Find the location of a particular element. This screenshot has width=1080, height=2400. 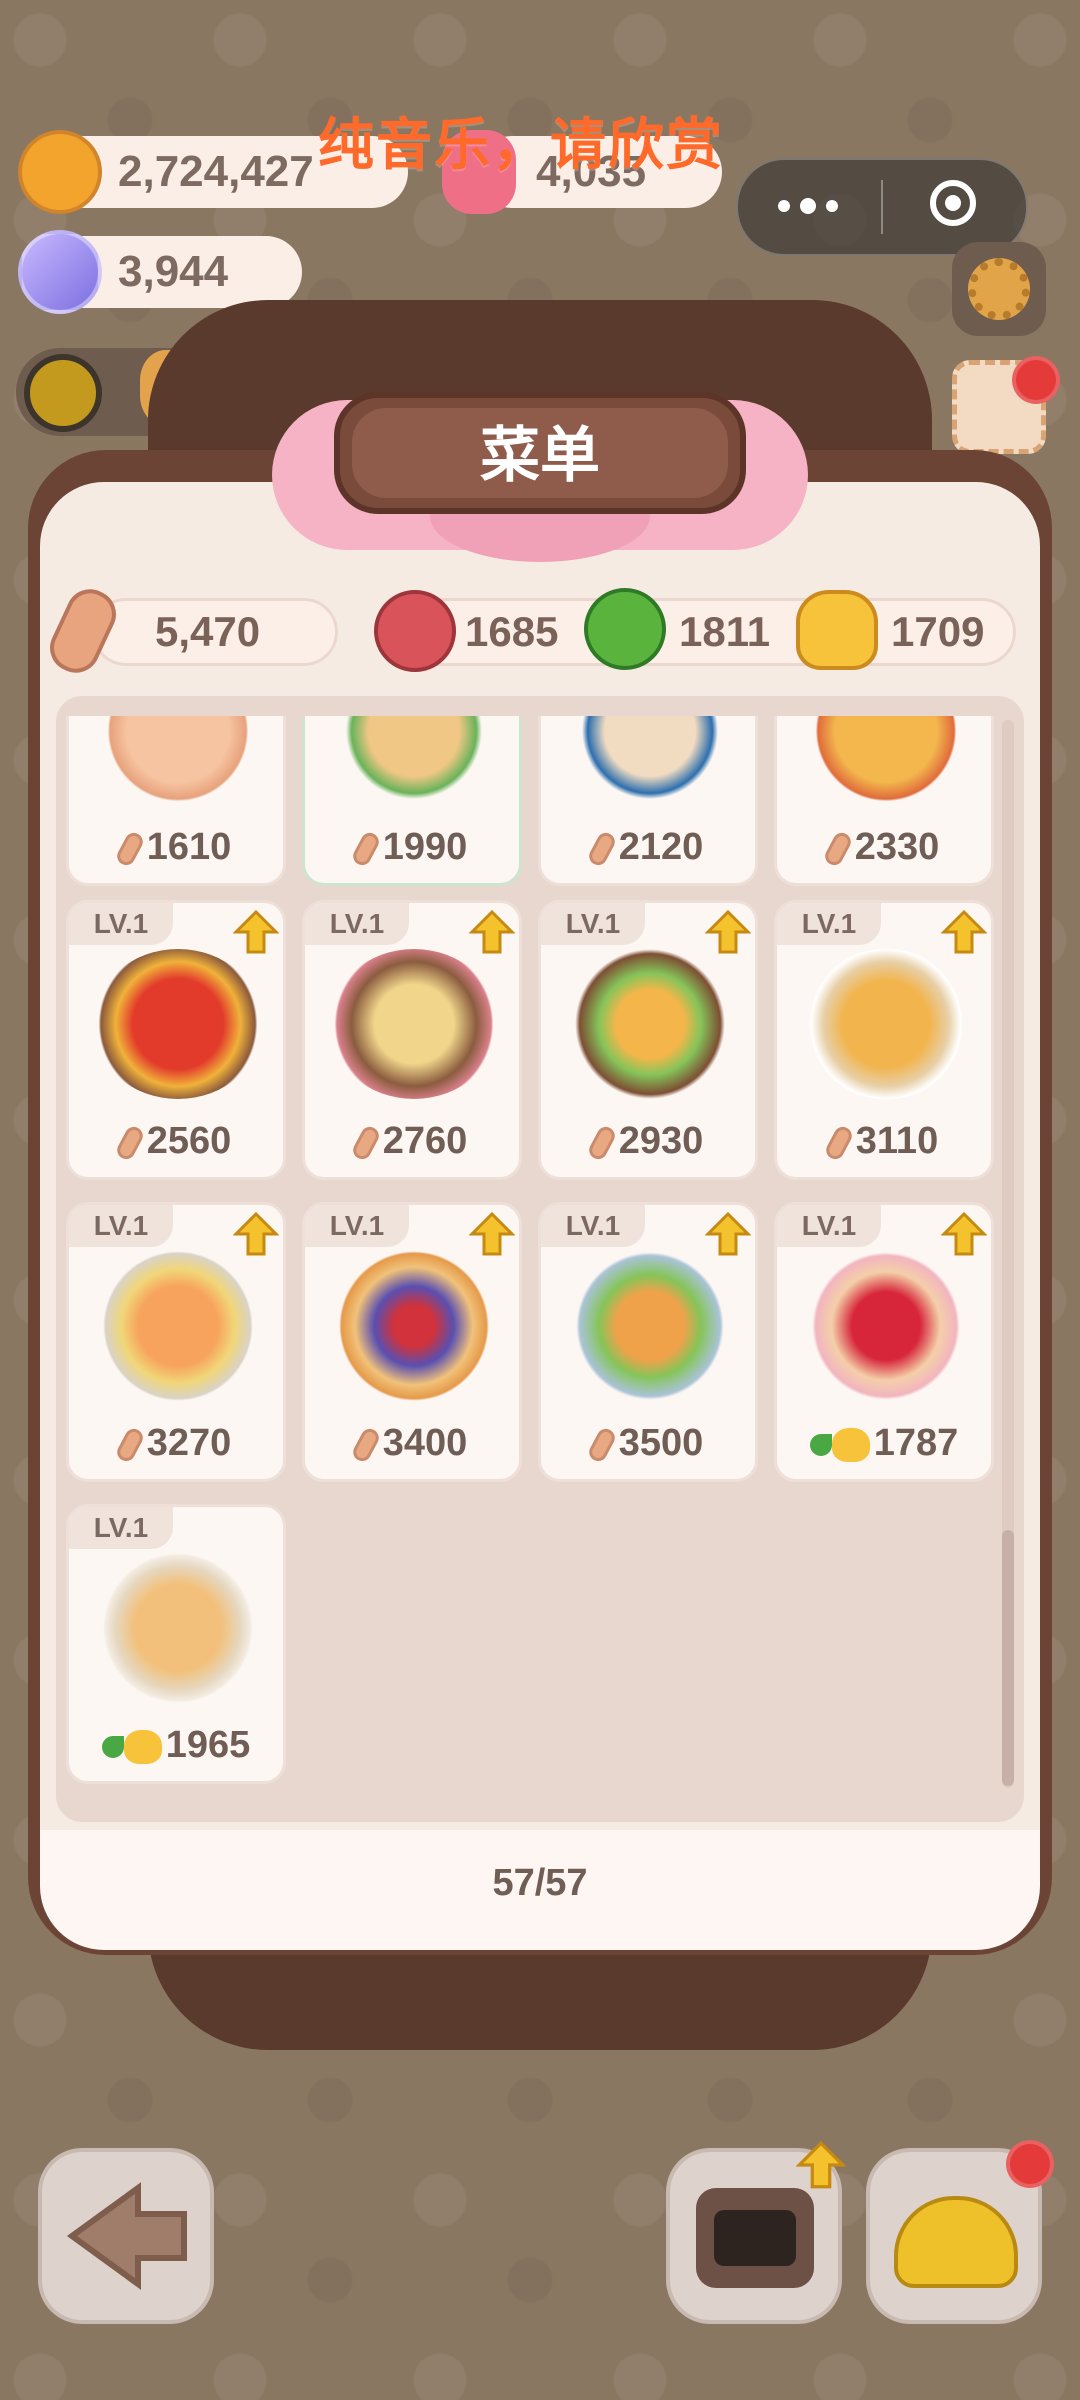

red-feast-dish is located at coordinates (178, 1024).